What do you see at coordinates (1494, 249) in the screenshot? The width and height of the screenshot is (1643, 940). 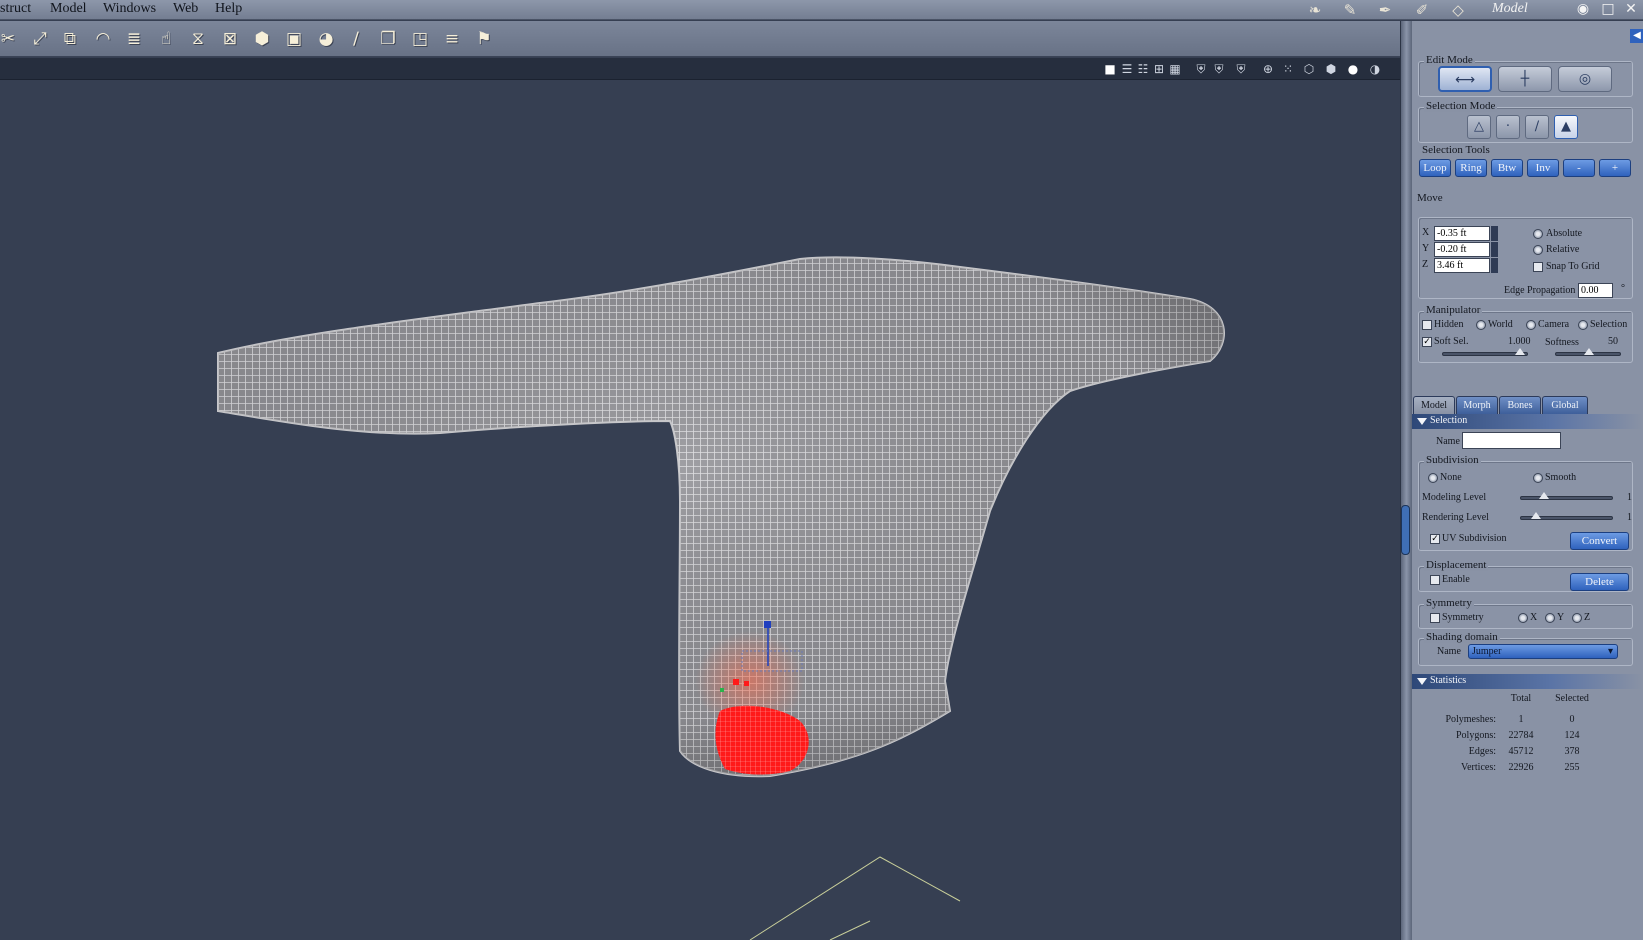 I see `y-spinner` at bounding box center [1494, 249].